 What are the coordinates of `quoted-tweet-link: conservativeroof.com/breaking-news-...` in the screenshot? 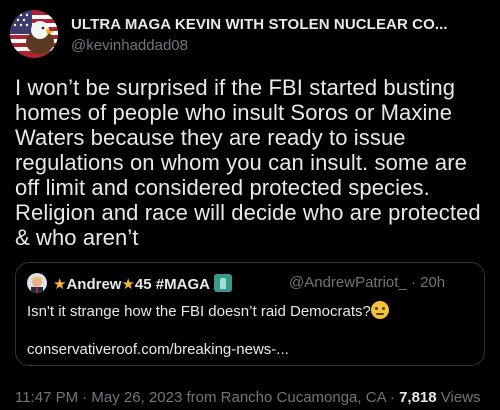 It's located at (252, 349).